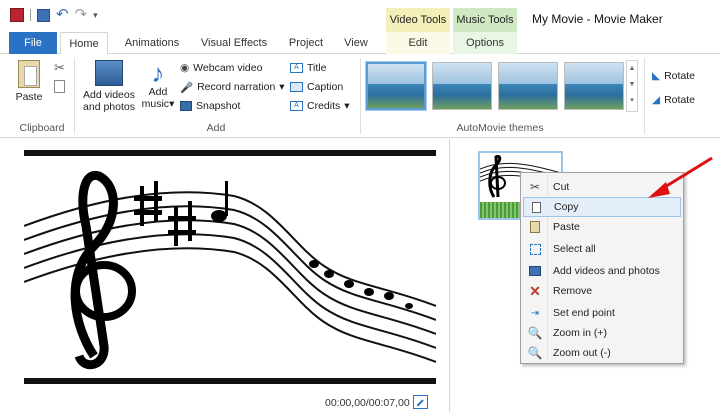 This screenshot has width=720, height=412. I want to click on menu-item-add-videos-photos: Add videos and photos, so click(602, 271).